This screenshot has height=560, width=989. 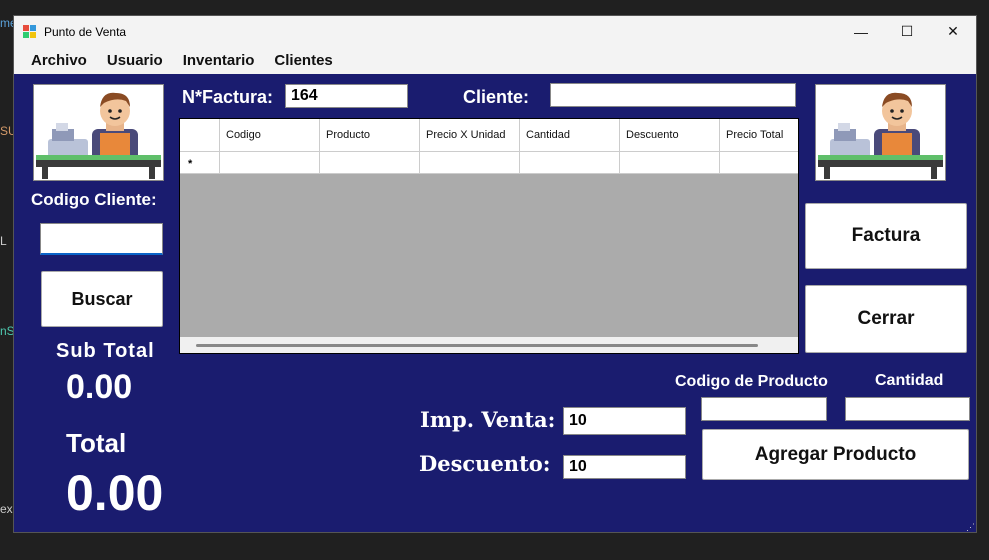 What do you see at coordinates (570, 135) in the screenshot?
I see `grid-col-cantidad: Cantidad` at bounding box center [570, 135].